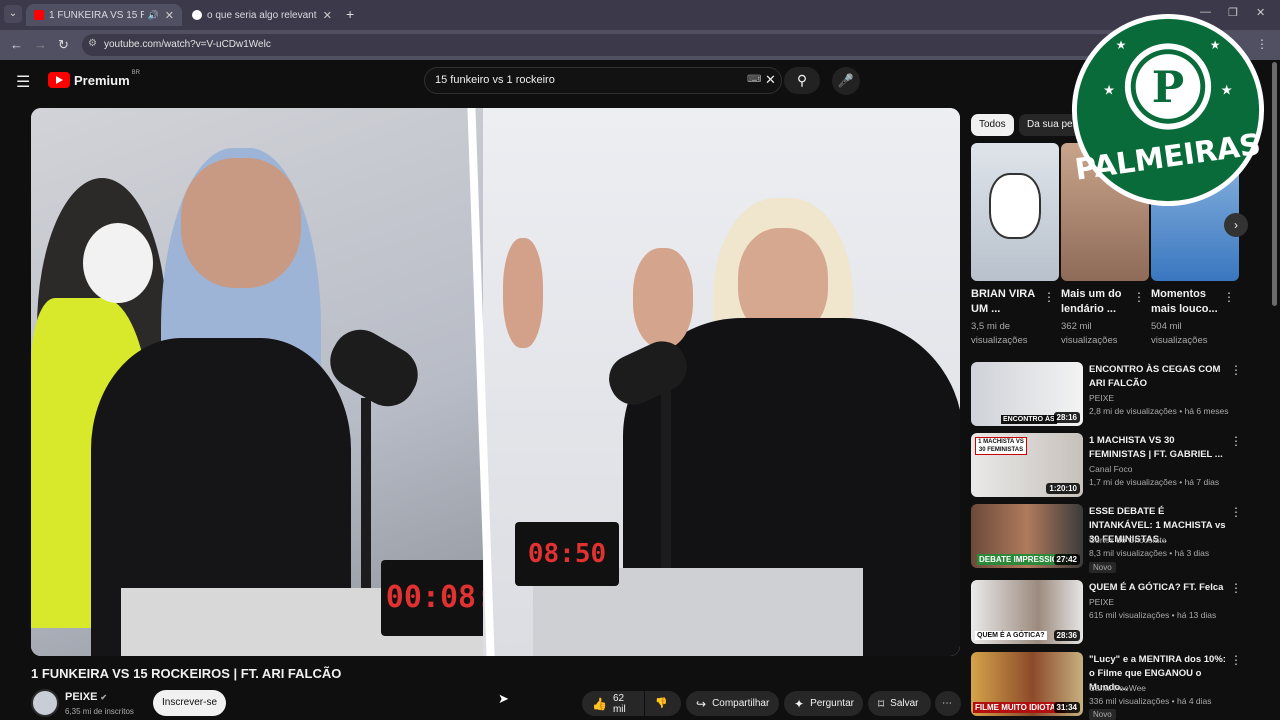  What do you see at coordinates (189, 703) in the screenshot?
I see `subscribe-button: Inscrever-se` at bounding box center [189, 703].